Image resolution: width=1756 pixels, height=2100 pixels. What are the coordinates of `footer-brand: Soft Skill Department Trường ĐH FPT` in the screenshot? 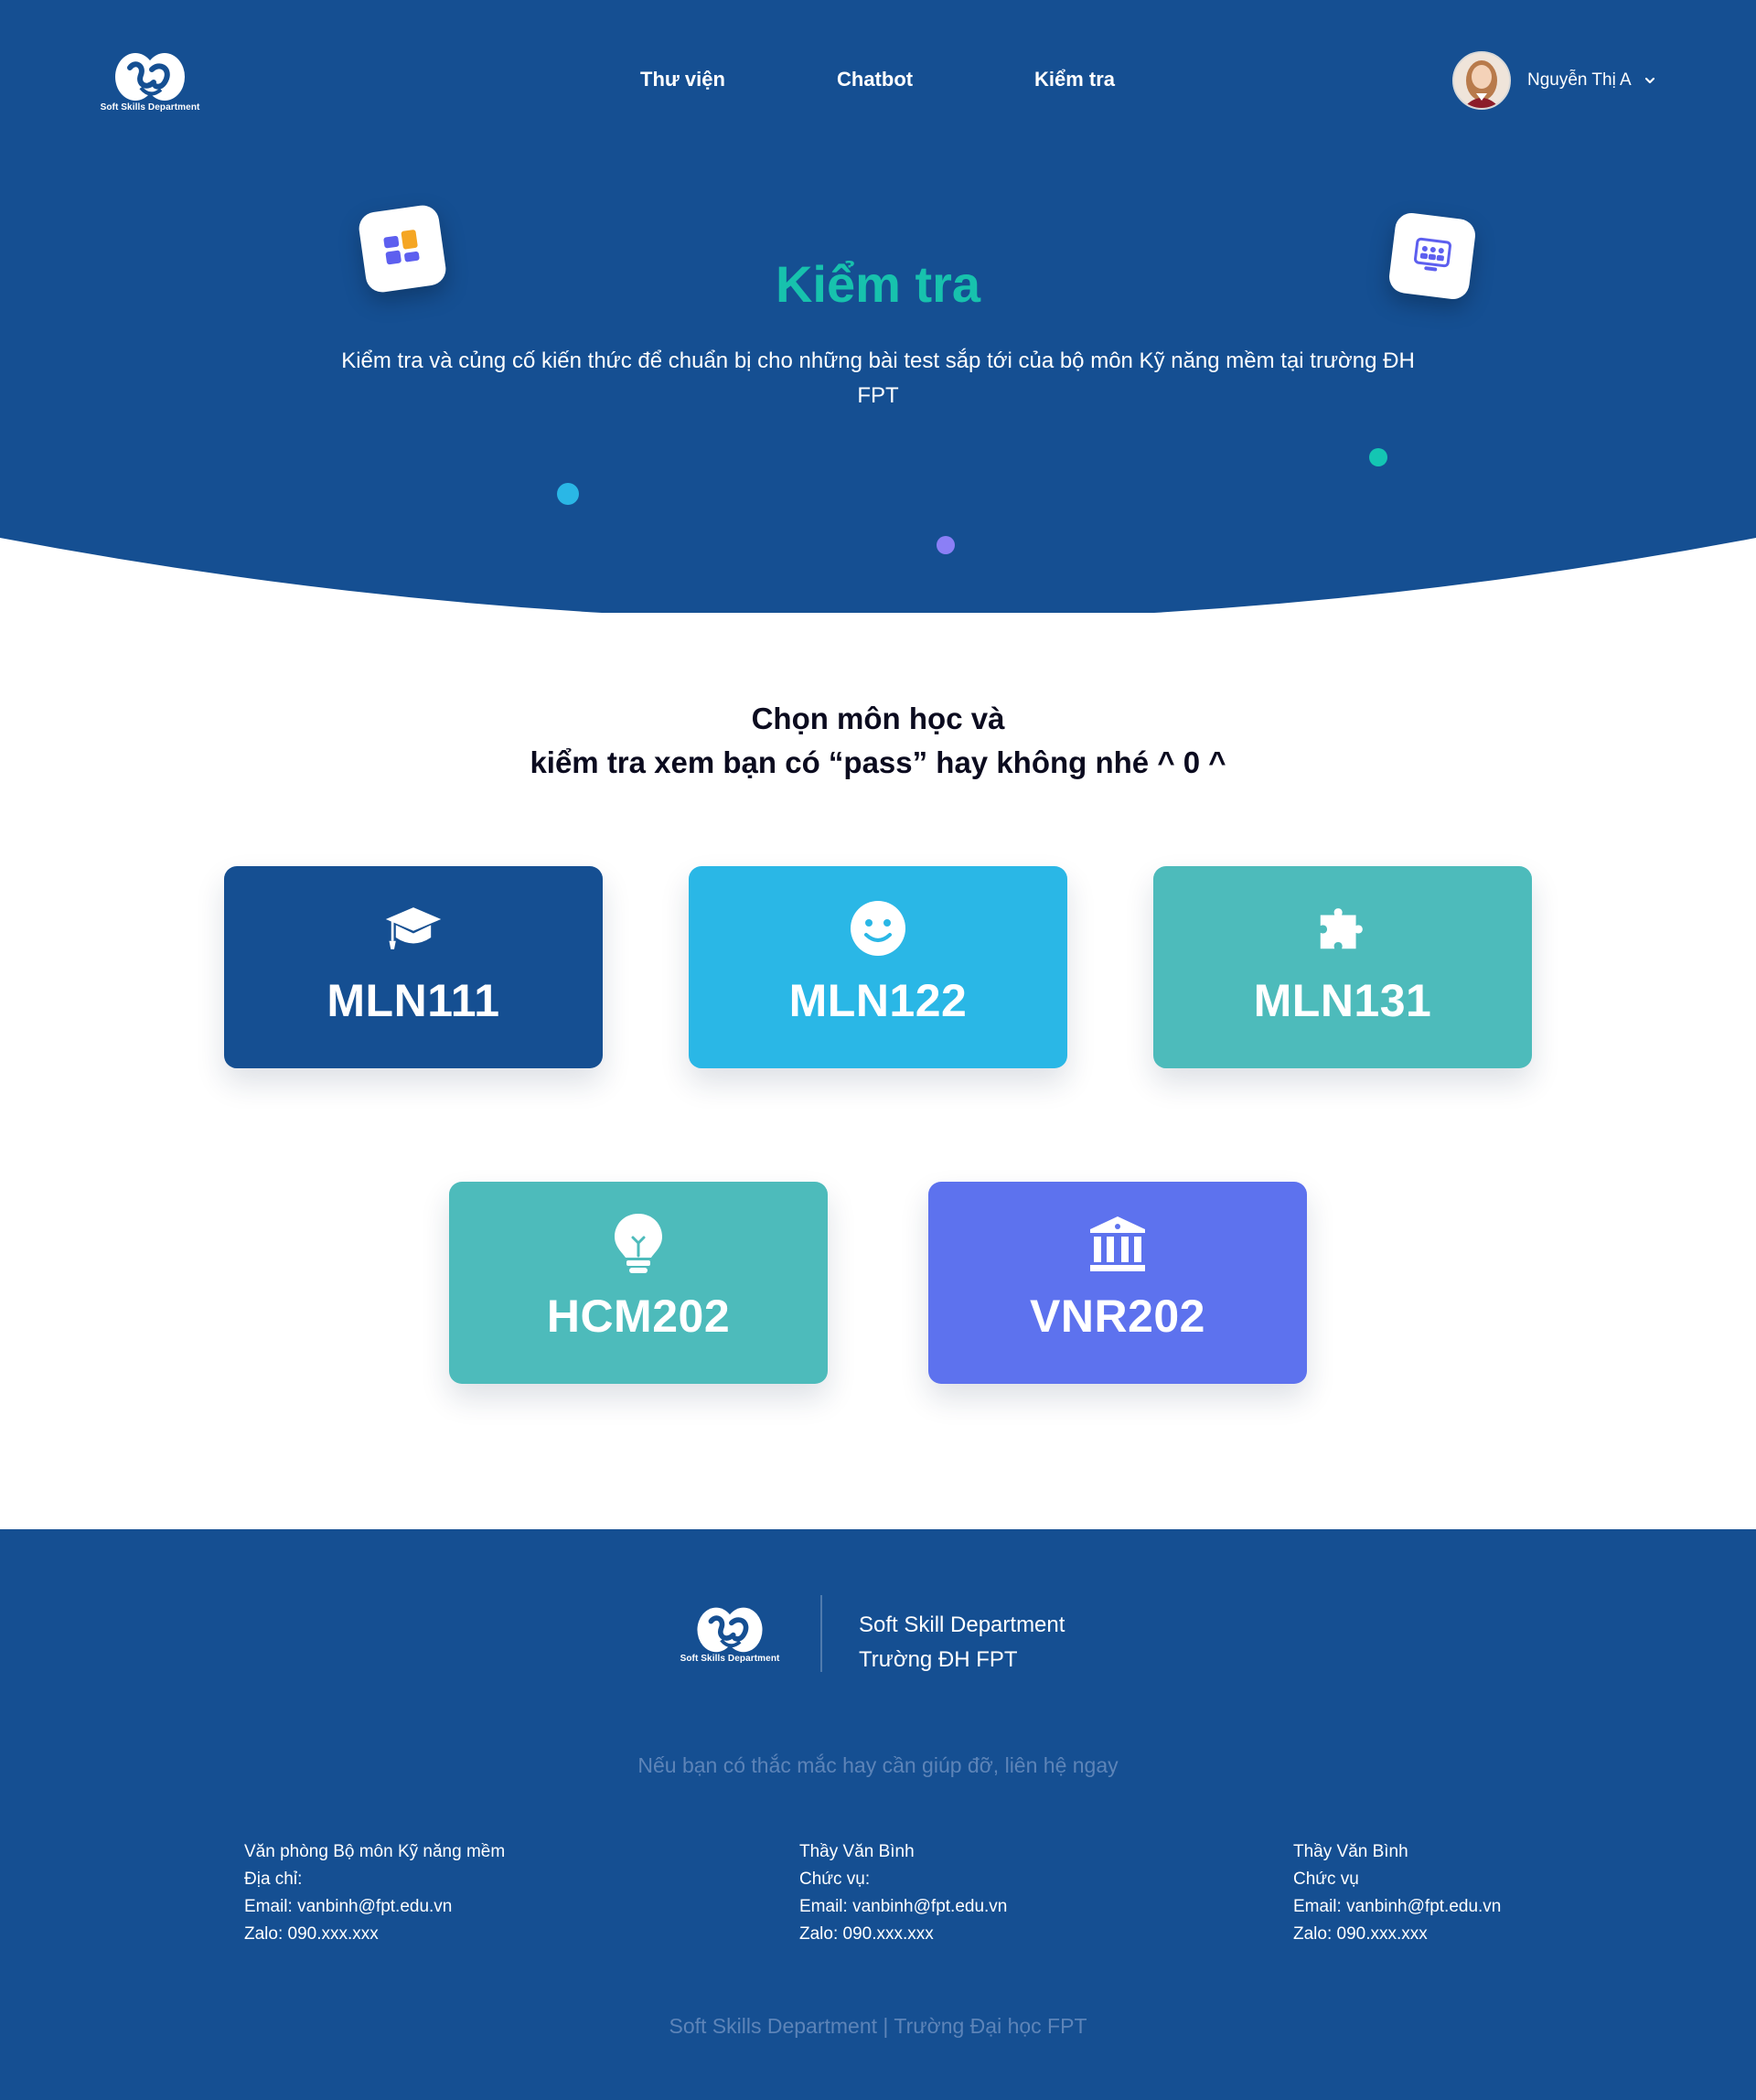 It's located at (962, 1642).